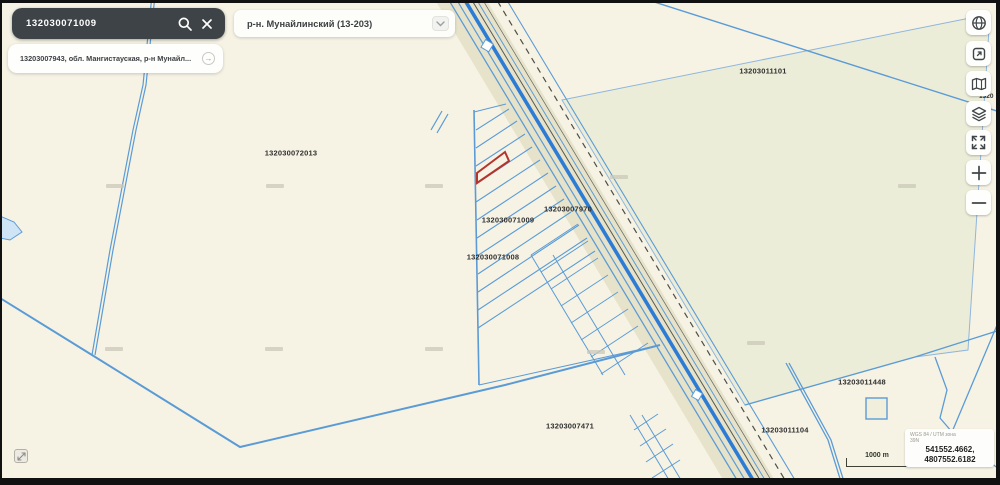 The height and width of the screenshot is (485, 1000). I want to click on expand-icon, so click(978, 53).